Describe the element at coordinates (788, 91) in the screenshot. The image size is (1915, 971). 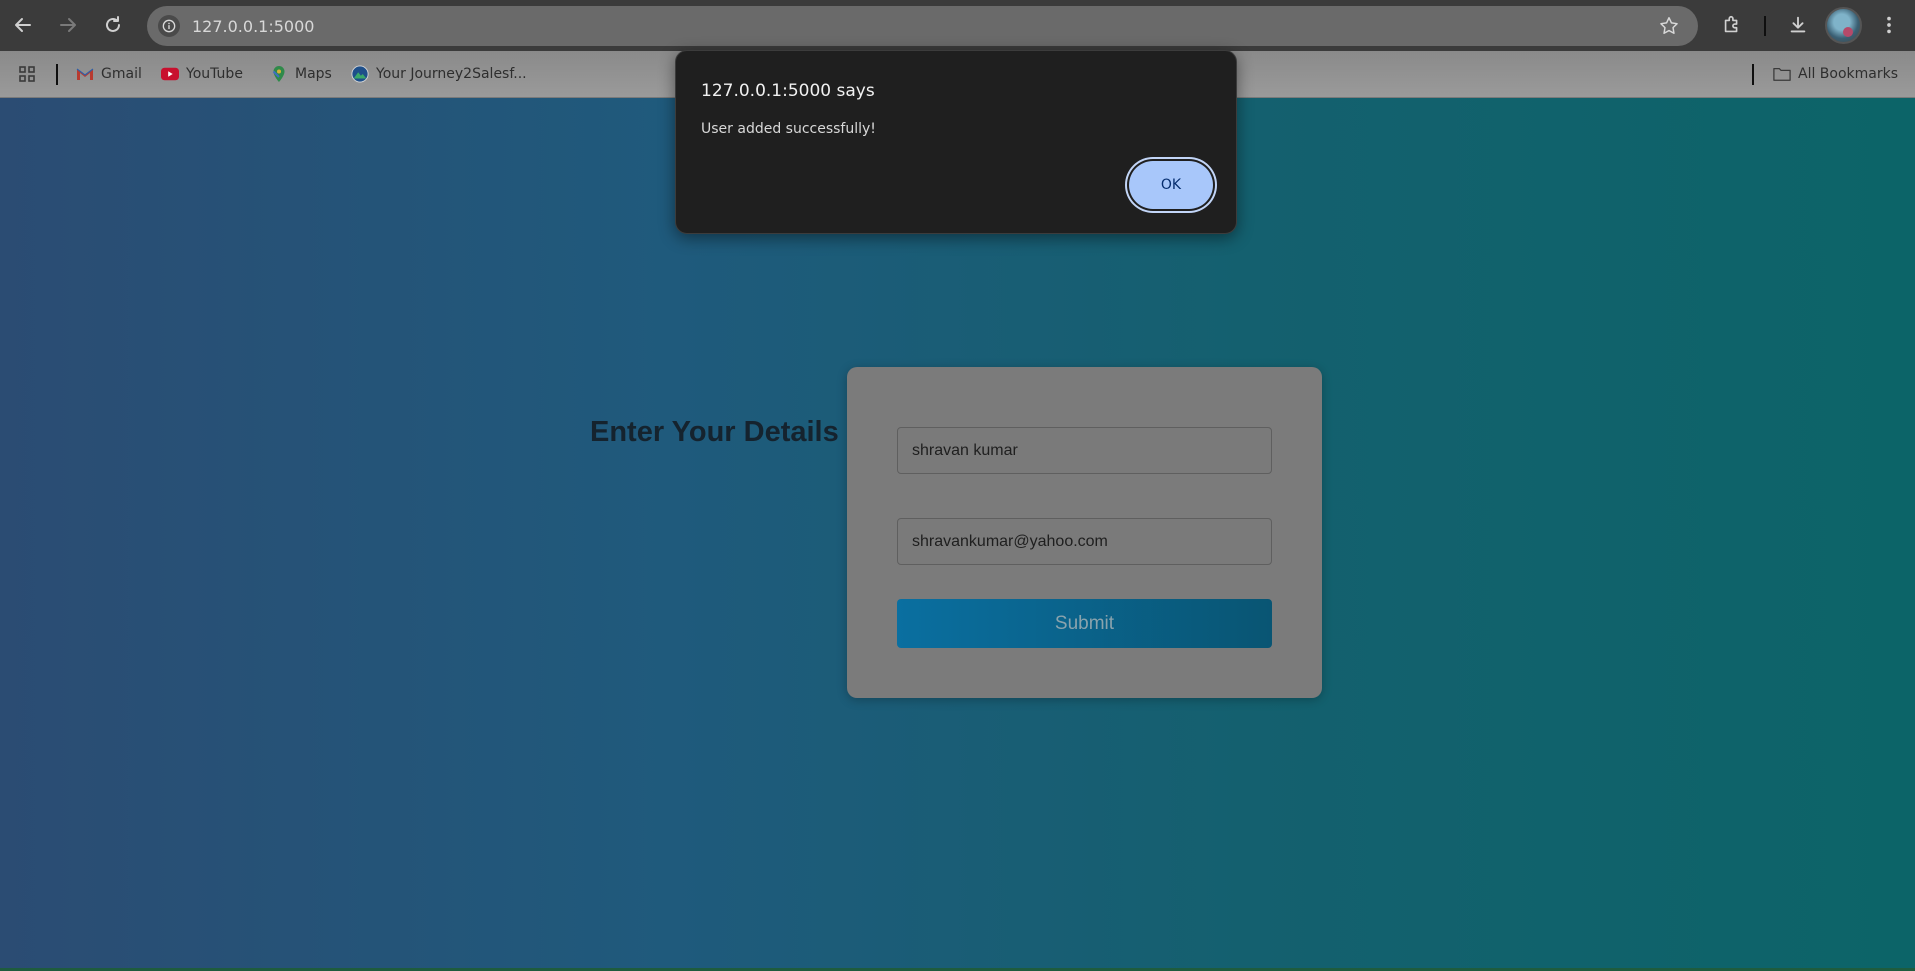
I see `dialog-title: 127.0.0.1:5000 says` at that location.